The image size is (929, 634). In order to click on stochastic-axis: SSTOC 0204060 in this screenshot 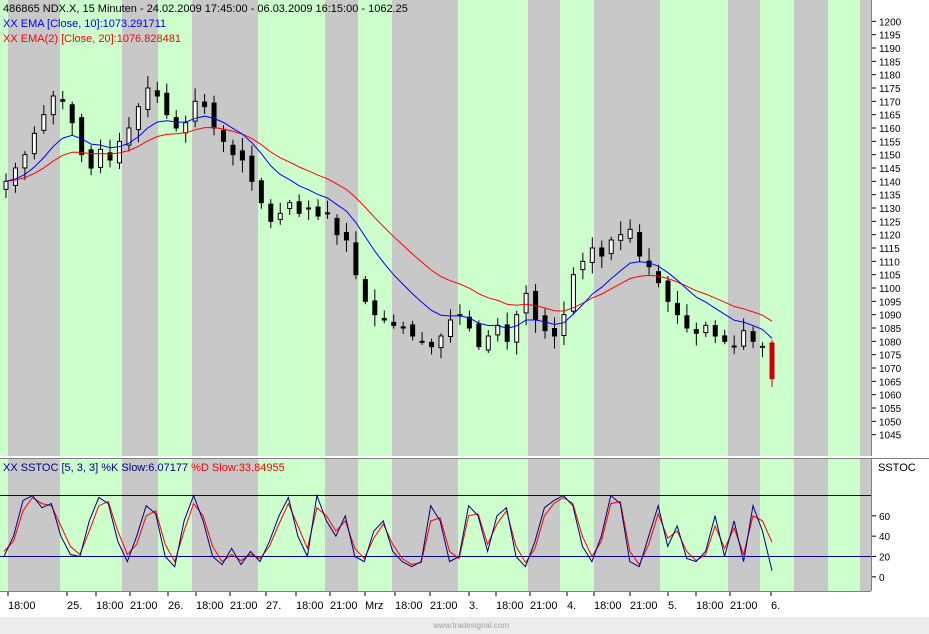, I will do `click(900, 524)`.